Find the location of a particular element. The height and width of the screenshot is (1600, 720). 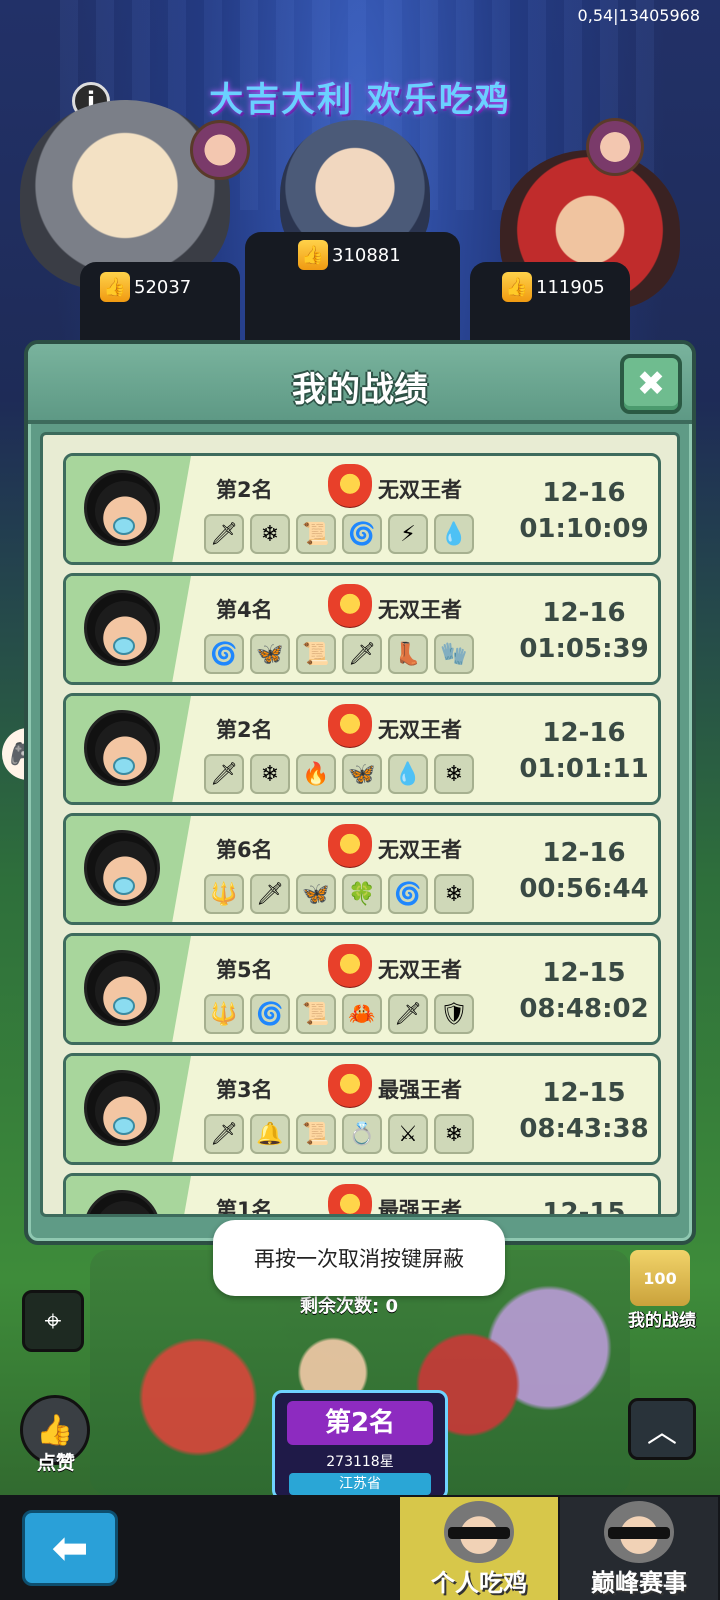

record-rank: 第1名 is located at coordinates (244, 1207).